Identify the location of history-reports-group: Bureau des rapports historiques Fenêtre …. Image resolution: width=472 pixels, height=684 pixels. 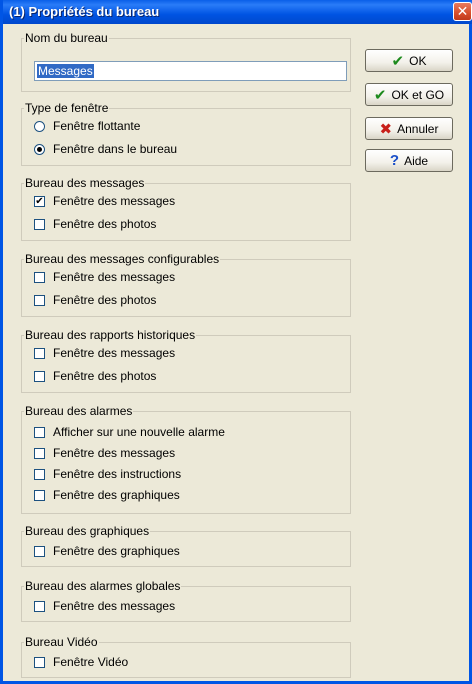
(186, 360).